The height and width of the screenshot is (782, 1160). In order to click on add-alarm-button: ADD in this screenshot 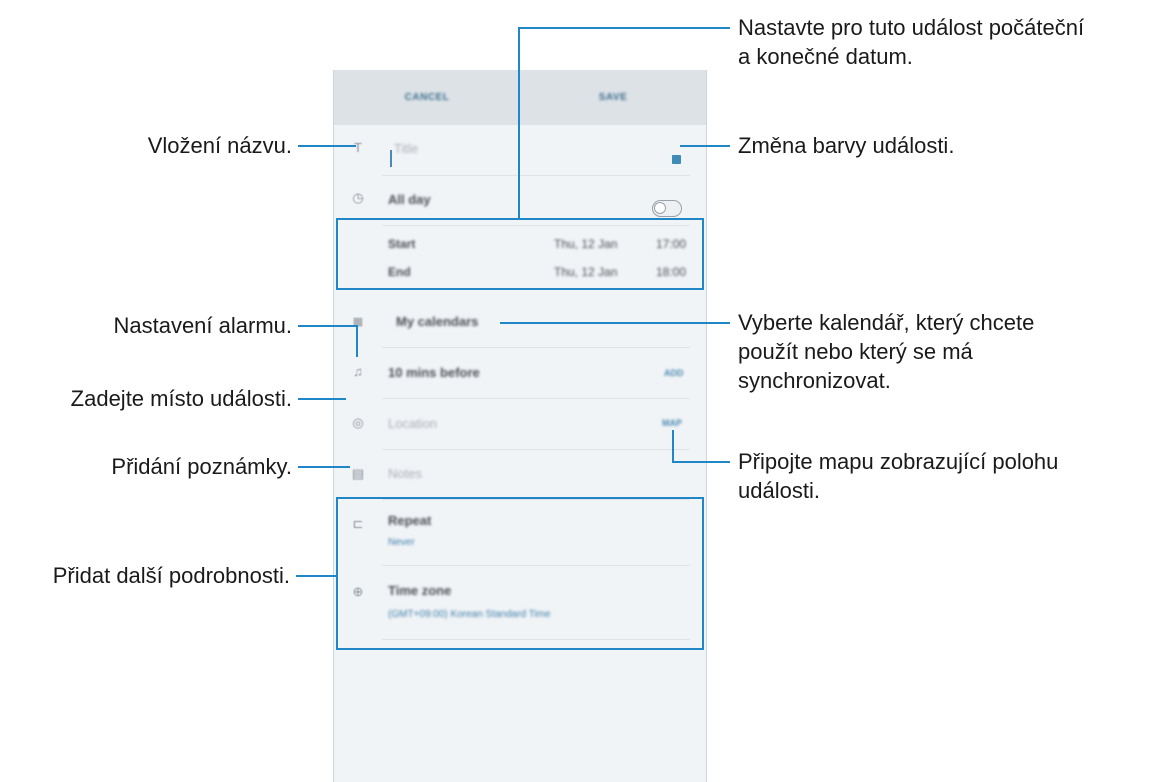, I will do `click(674, 373)`.